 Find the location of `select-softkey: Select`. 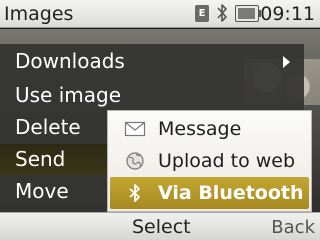

select-softkey: Select is located at coordinates (161, 227).